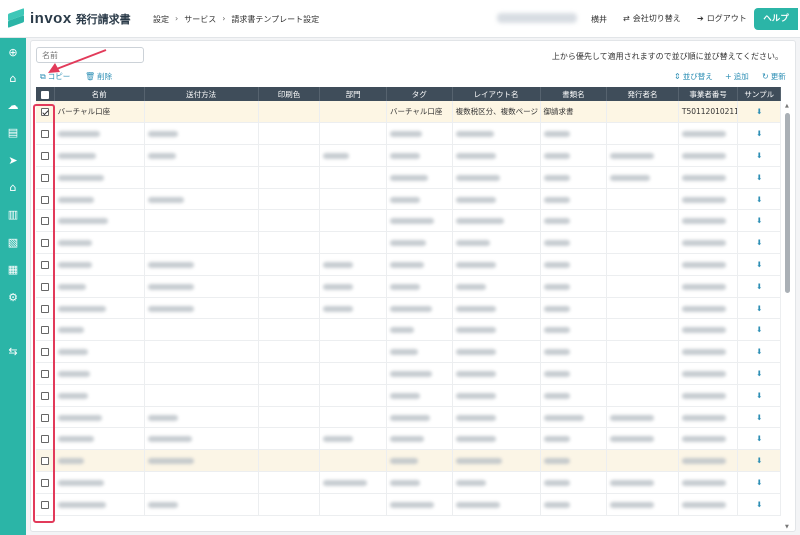  What do you see at coordinates (13, 132) in the screenshot?
I see `document-icon: ▤` at bounding box center [13, 132].